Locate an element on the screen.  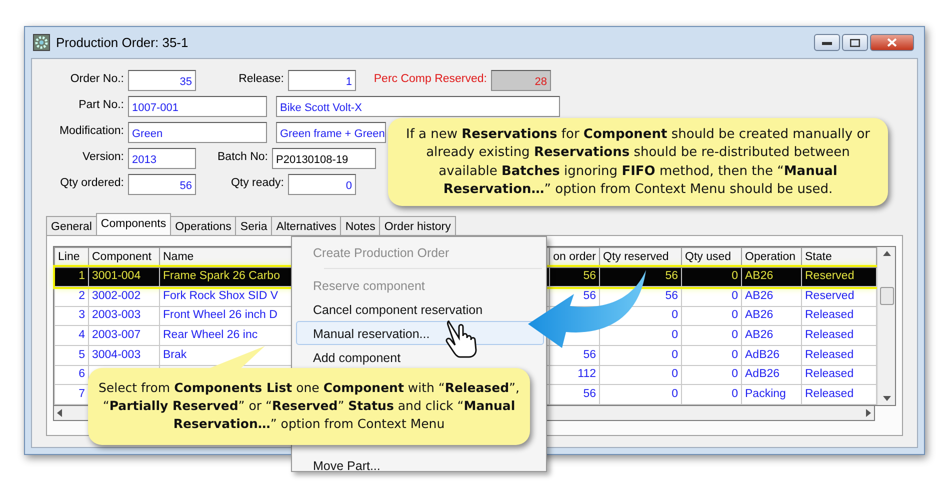
table-cell: 2003-003 is located at coordinates (124, 316).